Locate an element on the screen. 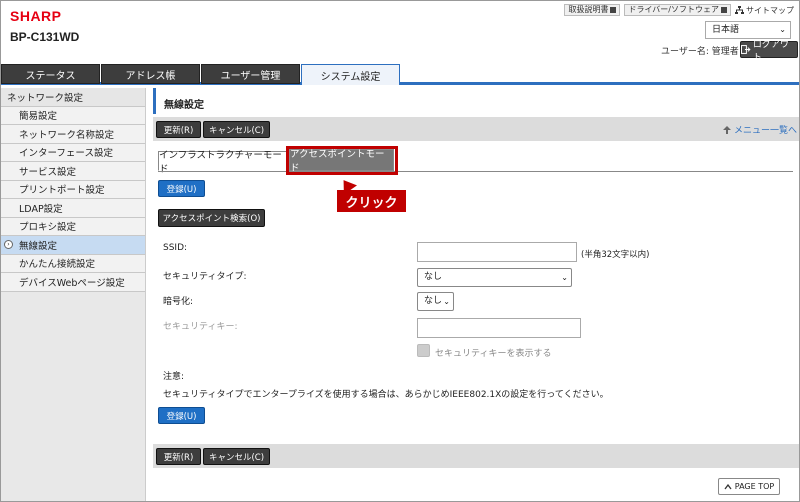  sidebar-item-interface: インターフェース設定 is located at coordinates (73, 152).